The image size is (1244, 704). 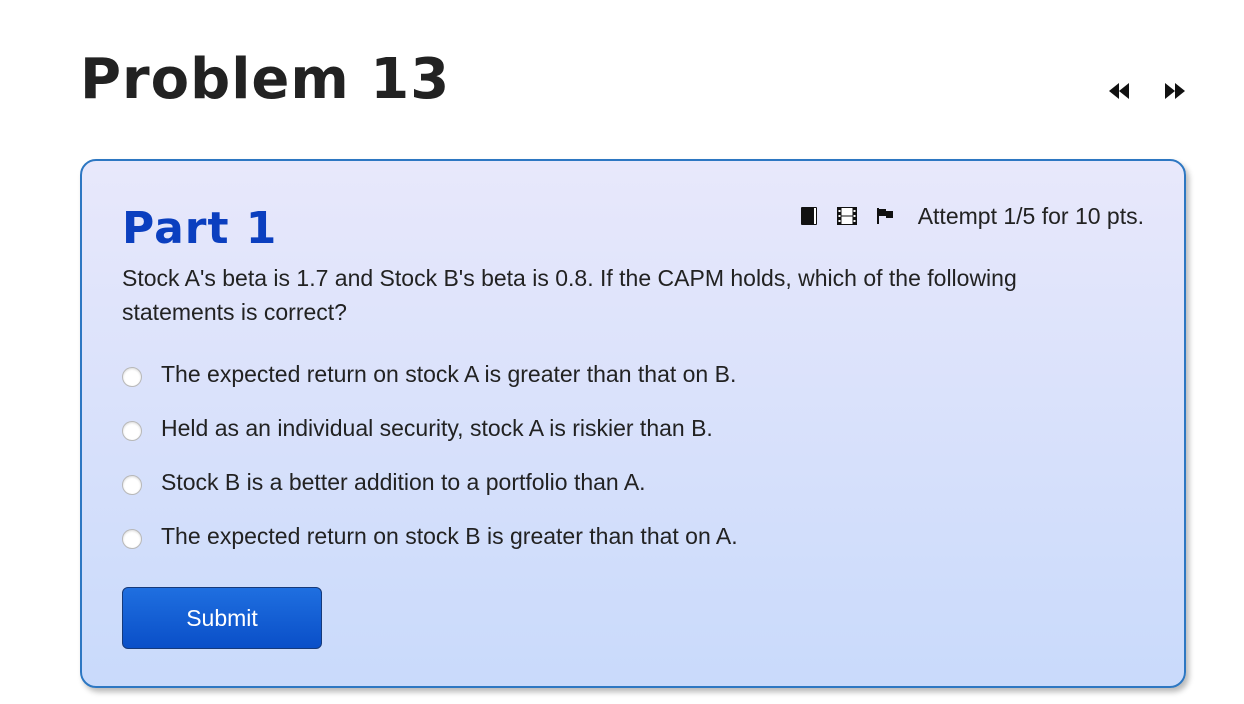 I want to click on flag-button, so click(x=885, y=216).